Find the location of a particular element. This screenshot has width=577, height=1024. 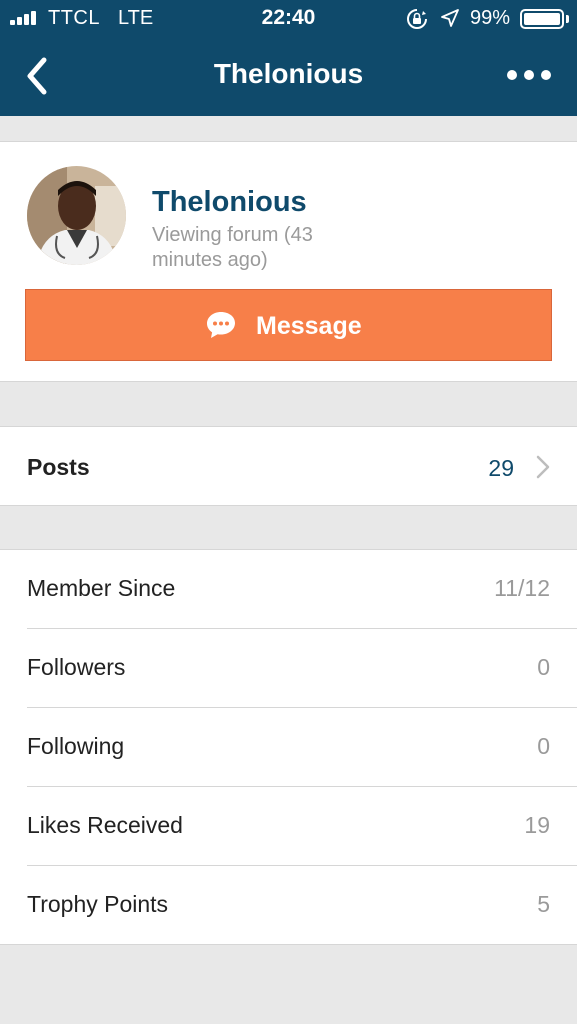

more-options-button is located at coordinates (528, 76).